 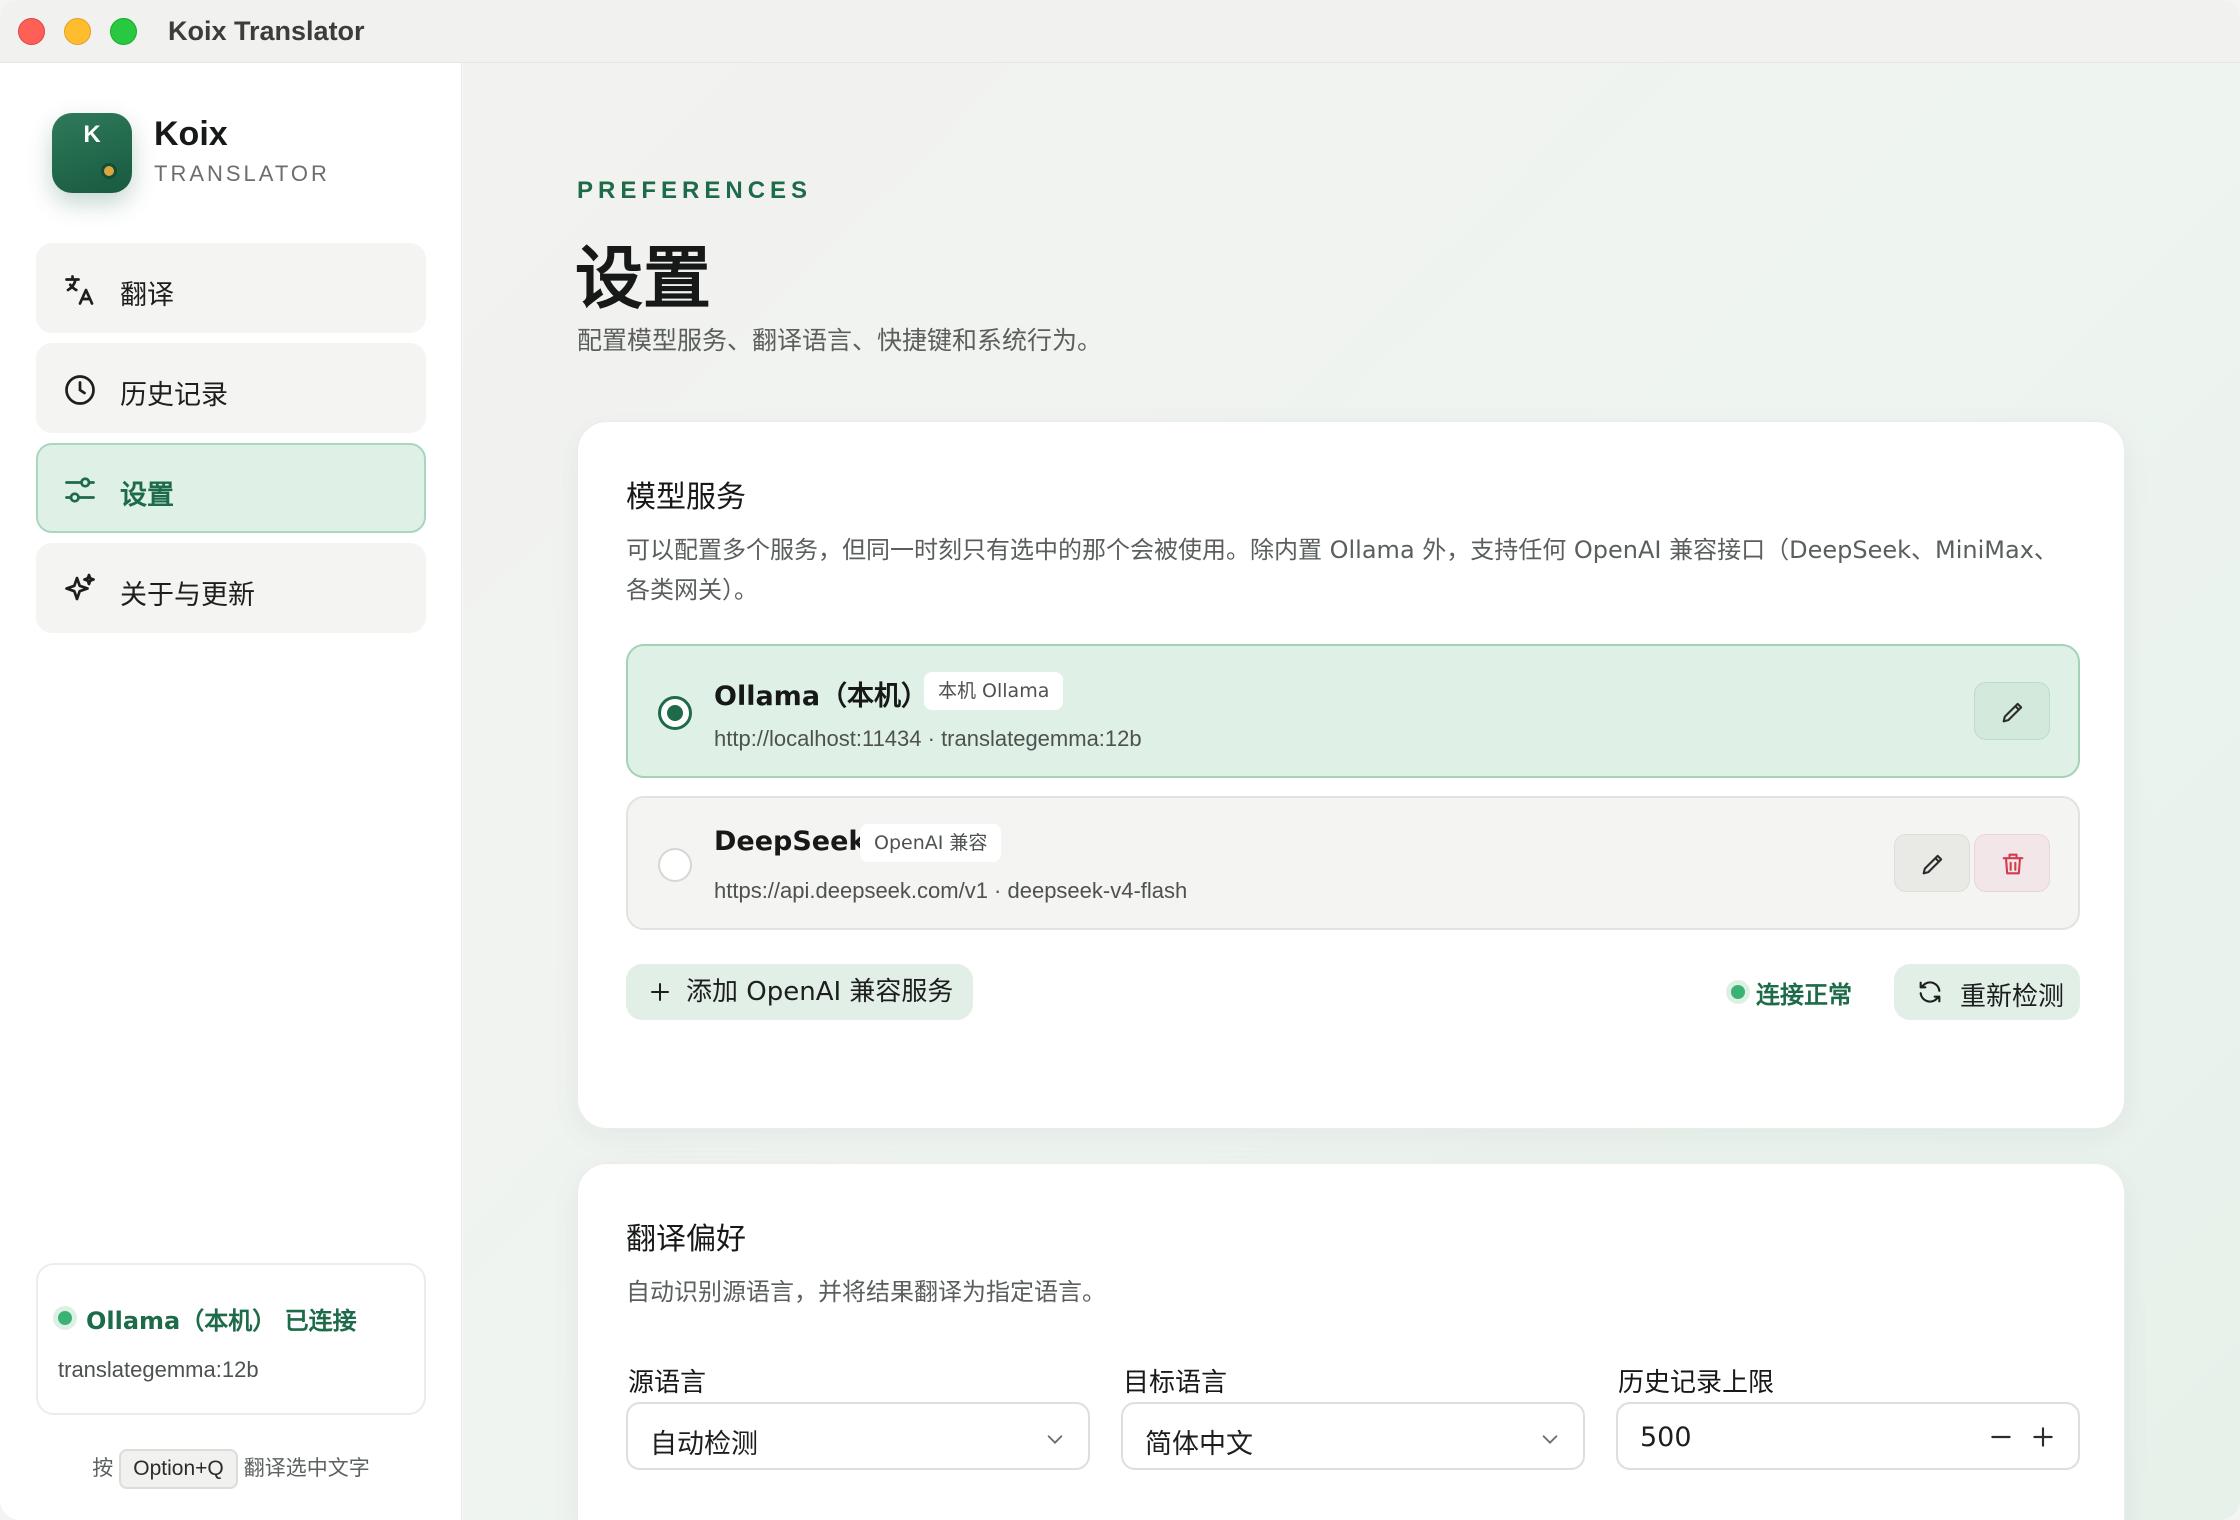 I want to click on page-eyebrow: PREFERENCES, so click(x=695, y=190).